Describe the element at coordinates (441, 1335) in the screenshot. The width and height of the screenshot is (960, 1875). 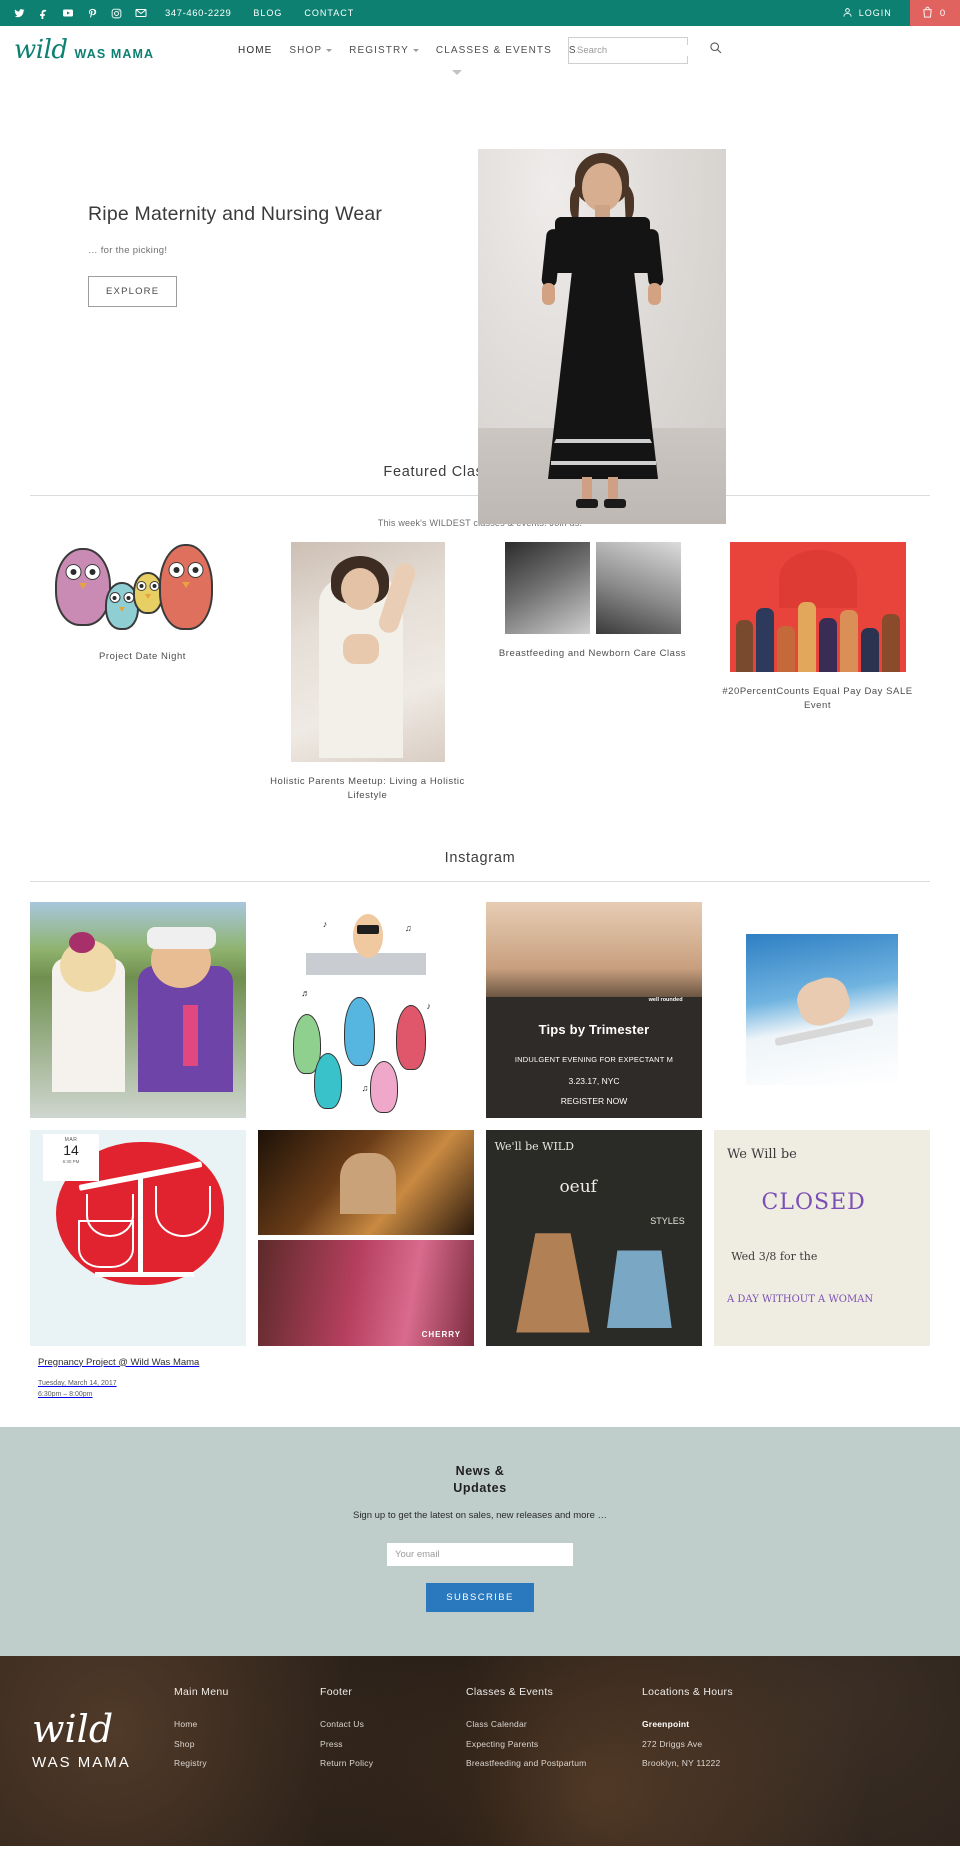
I see `cherry-label: CHERRY` at that location.